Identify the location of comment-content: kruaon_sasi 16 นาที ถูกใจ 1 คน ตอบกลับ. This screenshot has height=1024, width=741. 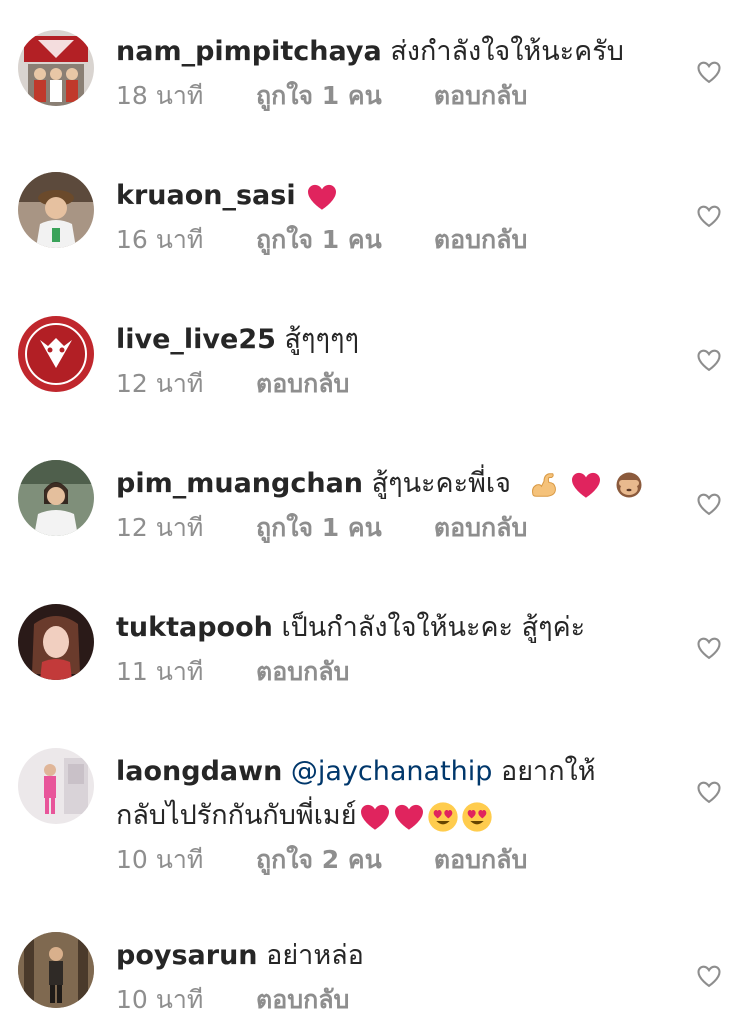
(396, 217).